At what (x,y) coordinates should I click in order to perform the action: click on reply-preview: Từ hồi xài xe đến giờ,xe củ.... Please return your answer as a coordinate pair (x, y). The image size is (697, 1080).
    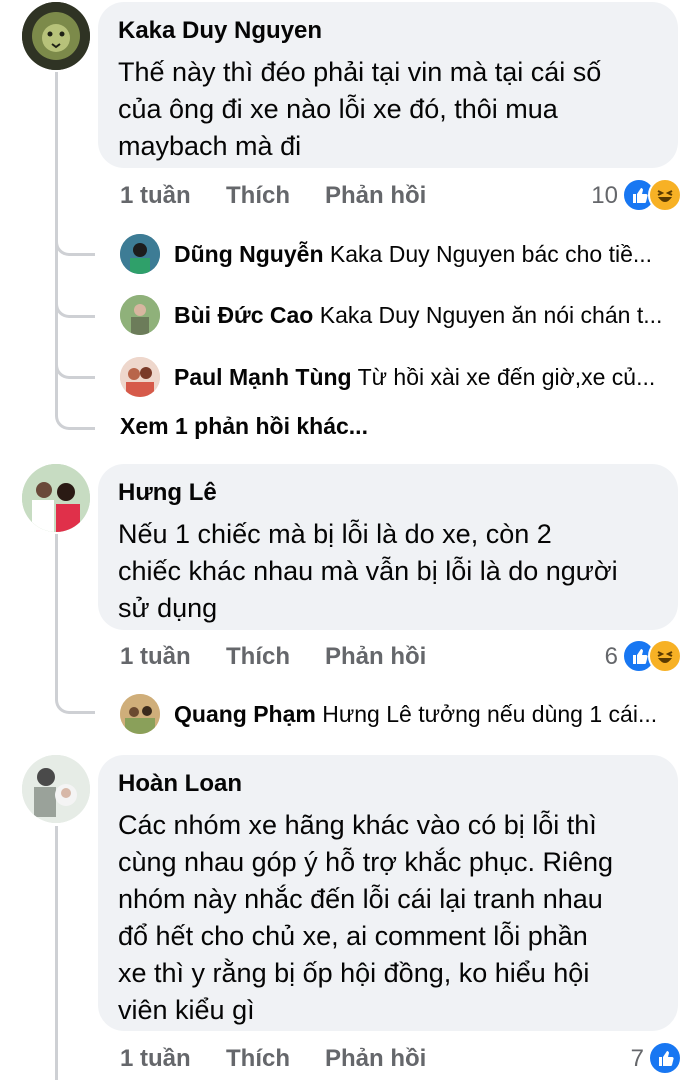
    Looking at the image, I should click on (506, 377).